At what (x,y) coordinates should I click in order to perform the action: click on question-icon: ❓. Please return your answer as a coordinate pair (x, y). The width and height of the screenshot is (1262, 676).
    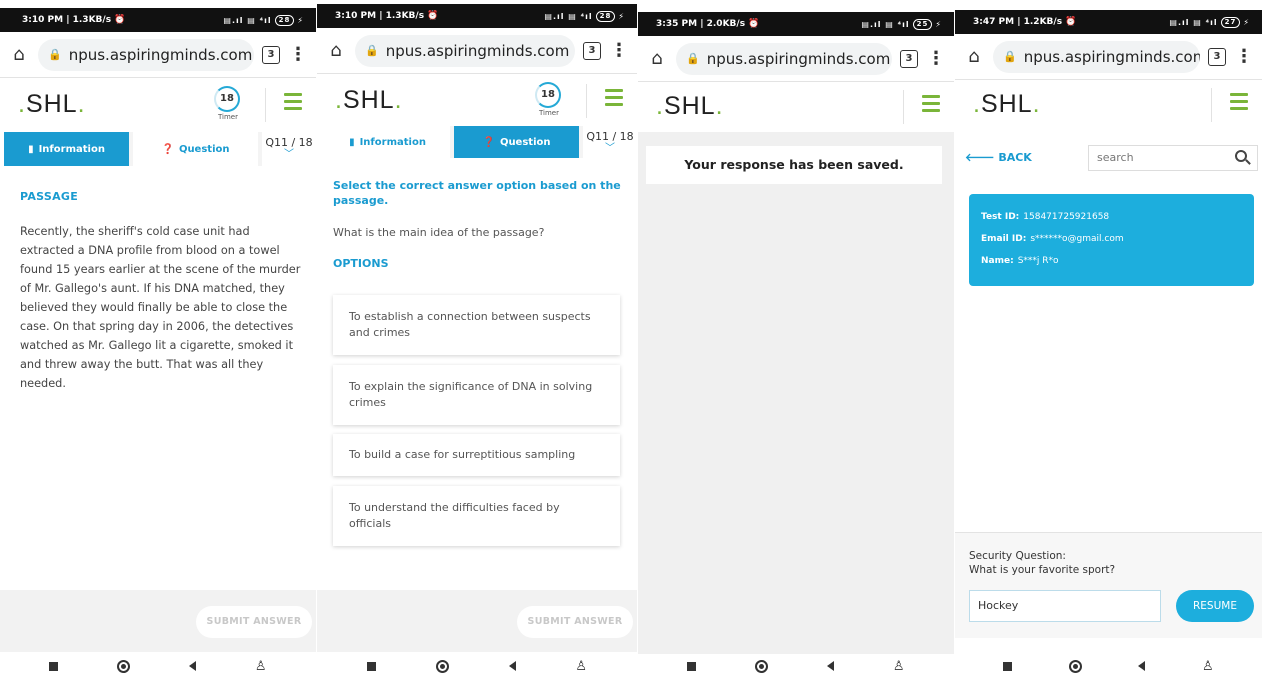
    Looking at the image, I should click on (167, 149).